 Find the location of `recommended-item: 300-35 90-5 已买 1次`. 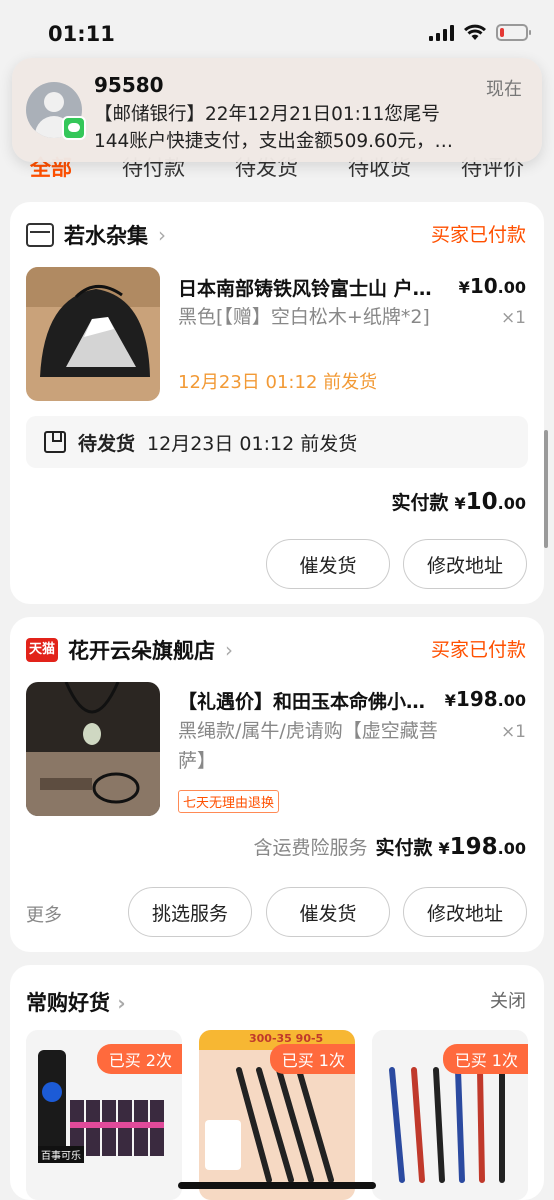

recommended-item: 300-35 90-5 已买 1次 is located at coordinates (277, 1115).